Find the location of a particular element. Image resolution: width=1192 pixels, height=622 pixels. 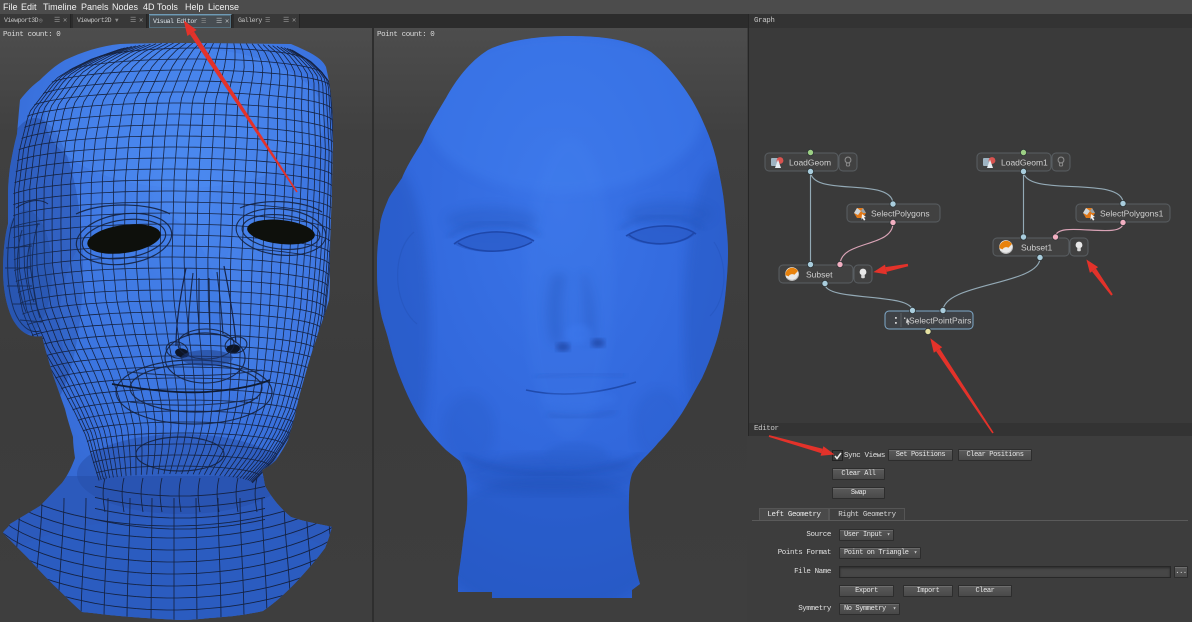

svg-text: SelectPolygons is located at coordinates (900, 214).